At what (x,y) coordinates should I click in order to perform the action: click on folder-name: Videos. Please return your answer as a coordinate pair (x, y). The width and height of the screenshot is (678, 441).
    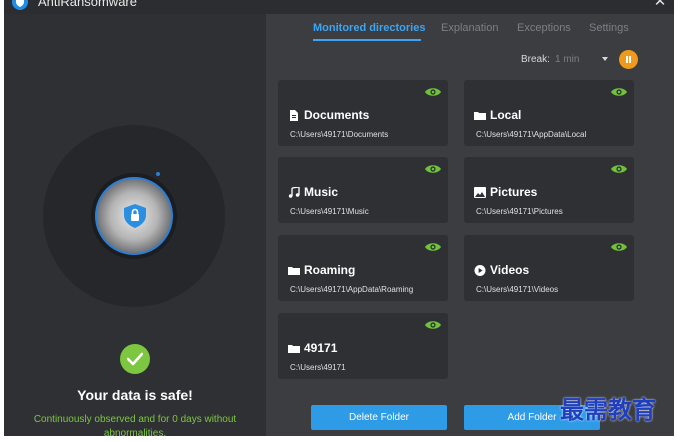
    Looking at the image, I should click on (510, 270).